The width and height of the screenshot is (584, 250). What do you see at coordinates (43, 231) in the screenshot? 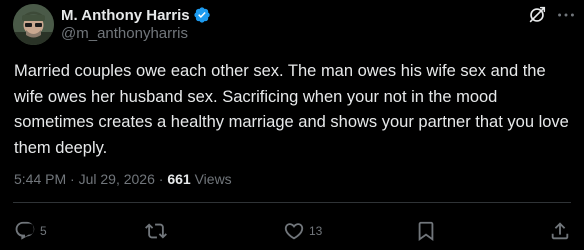
I see `reply-count: 5` at bounding box center [43, 231].